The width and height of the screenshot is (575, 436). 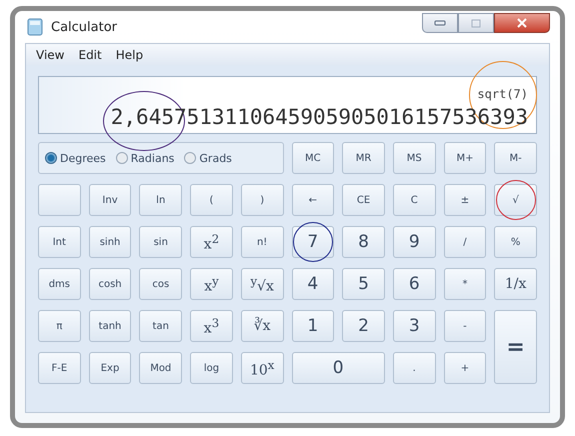 I want to click on digit-key: 0, so click(x=338, y=368).